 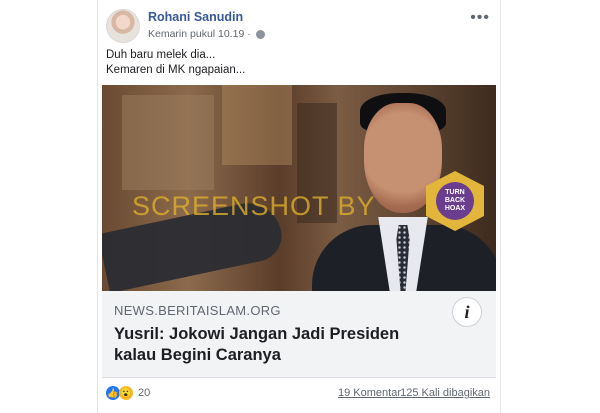 What do you see at coordinates (299, 394) in the screenshot?
I see `post-footer: 👍 😮 20 19 Komentar 125 Kali dibagikan` at bounding box center [299, 394].